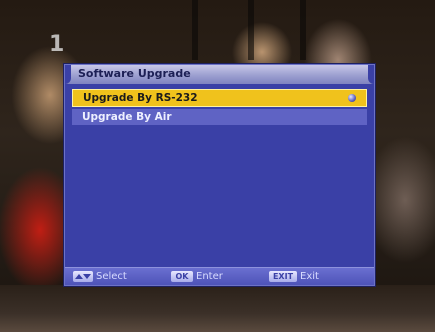  Describe the element at coordinates (127, 117) in the screenshot. I see `menu-item-label: Upgrade By Air` at that location.